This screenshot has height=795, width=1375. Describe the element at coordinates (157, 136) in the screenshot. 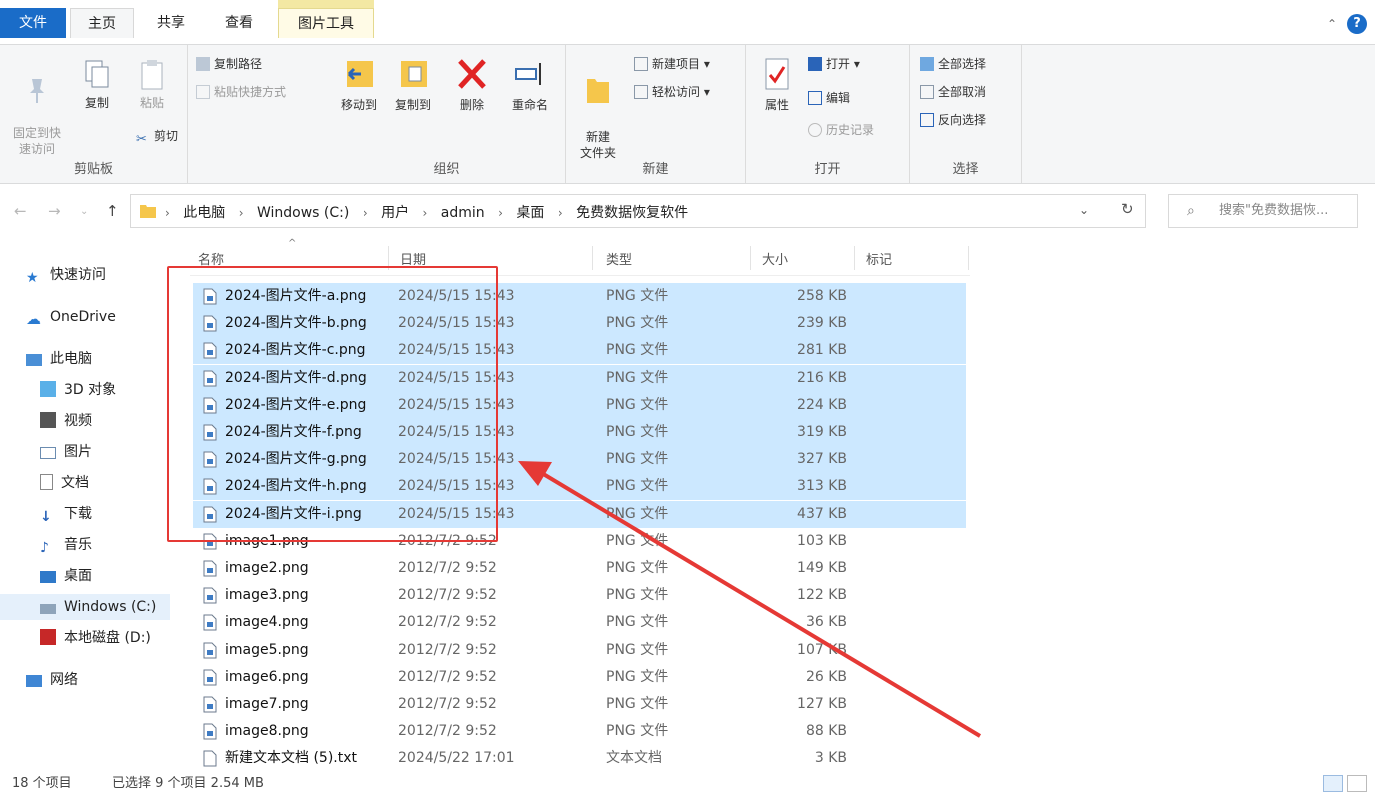

I see `cut-button: ✂ 剪切` at that location.